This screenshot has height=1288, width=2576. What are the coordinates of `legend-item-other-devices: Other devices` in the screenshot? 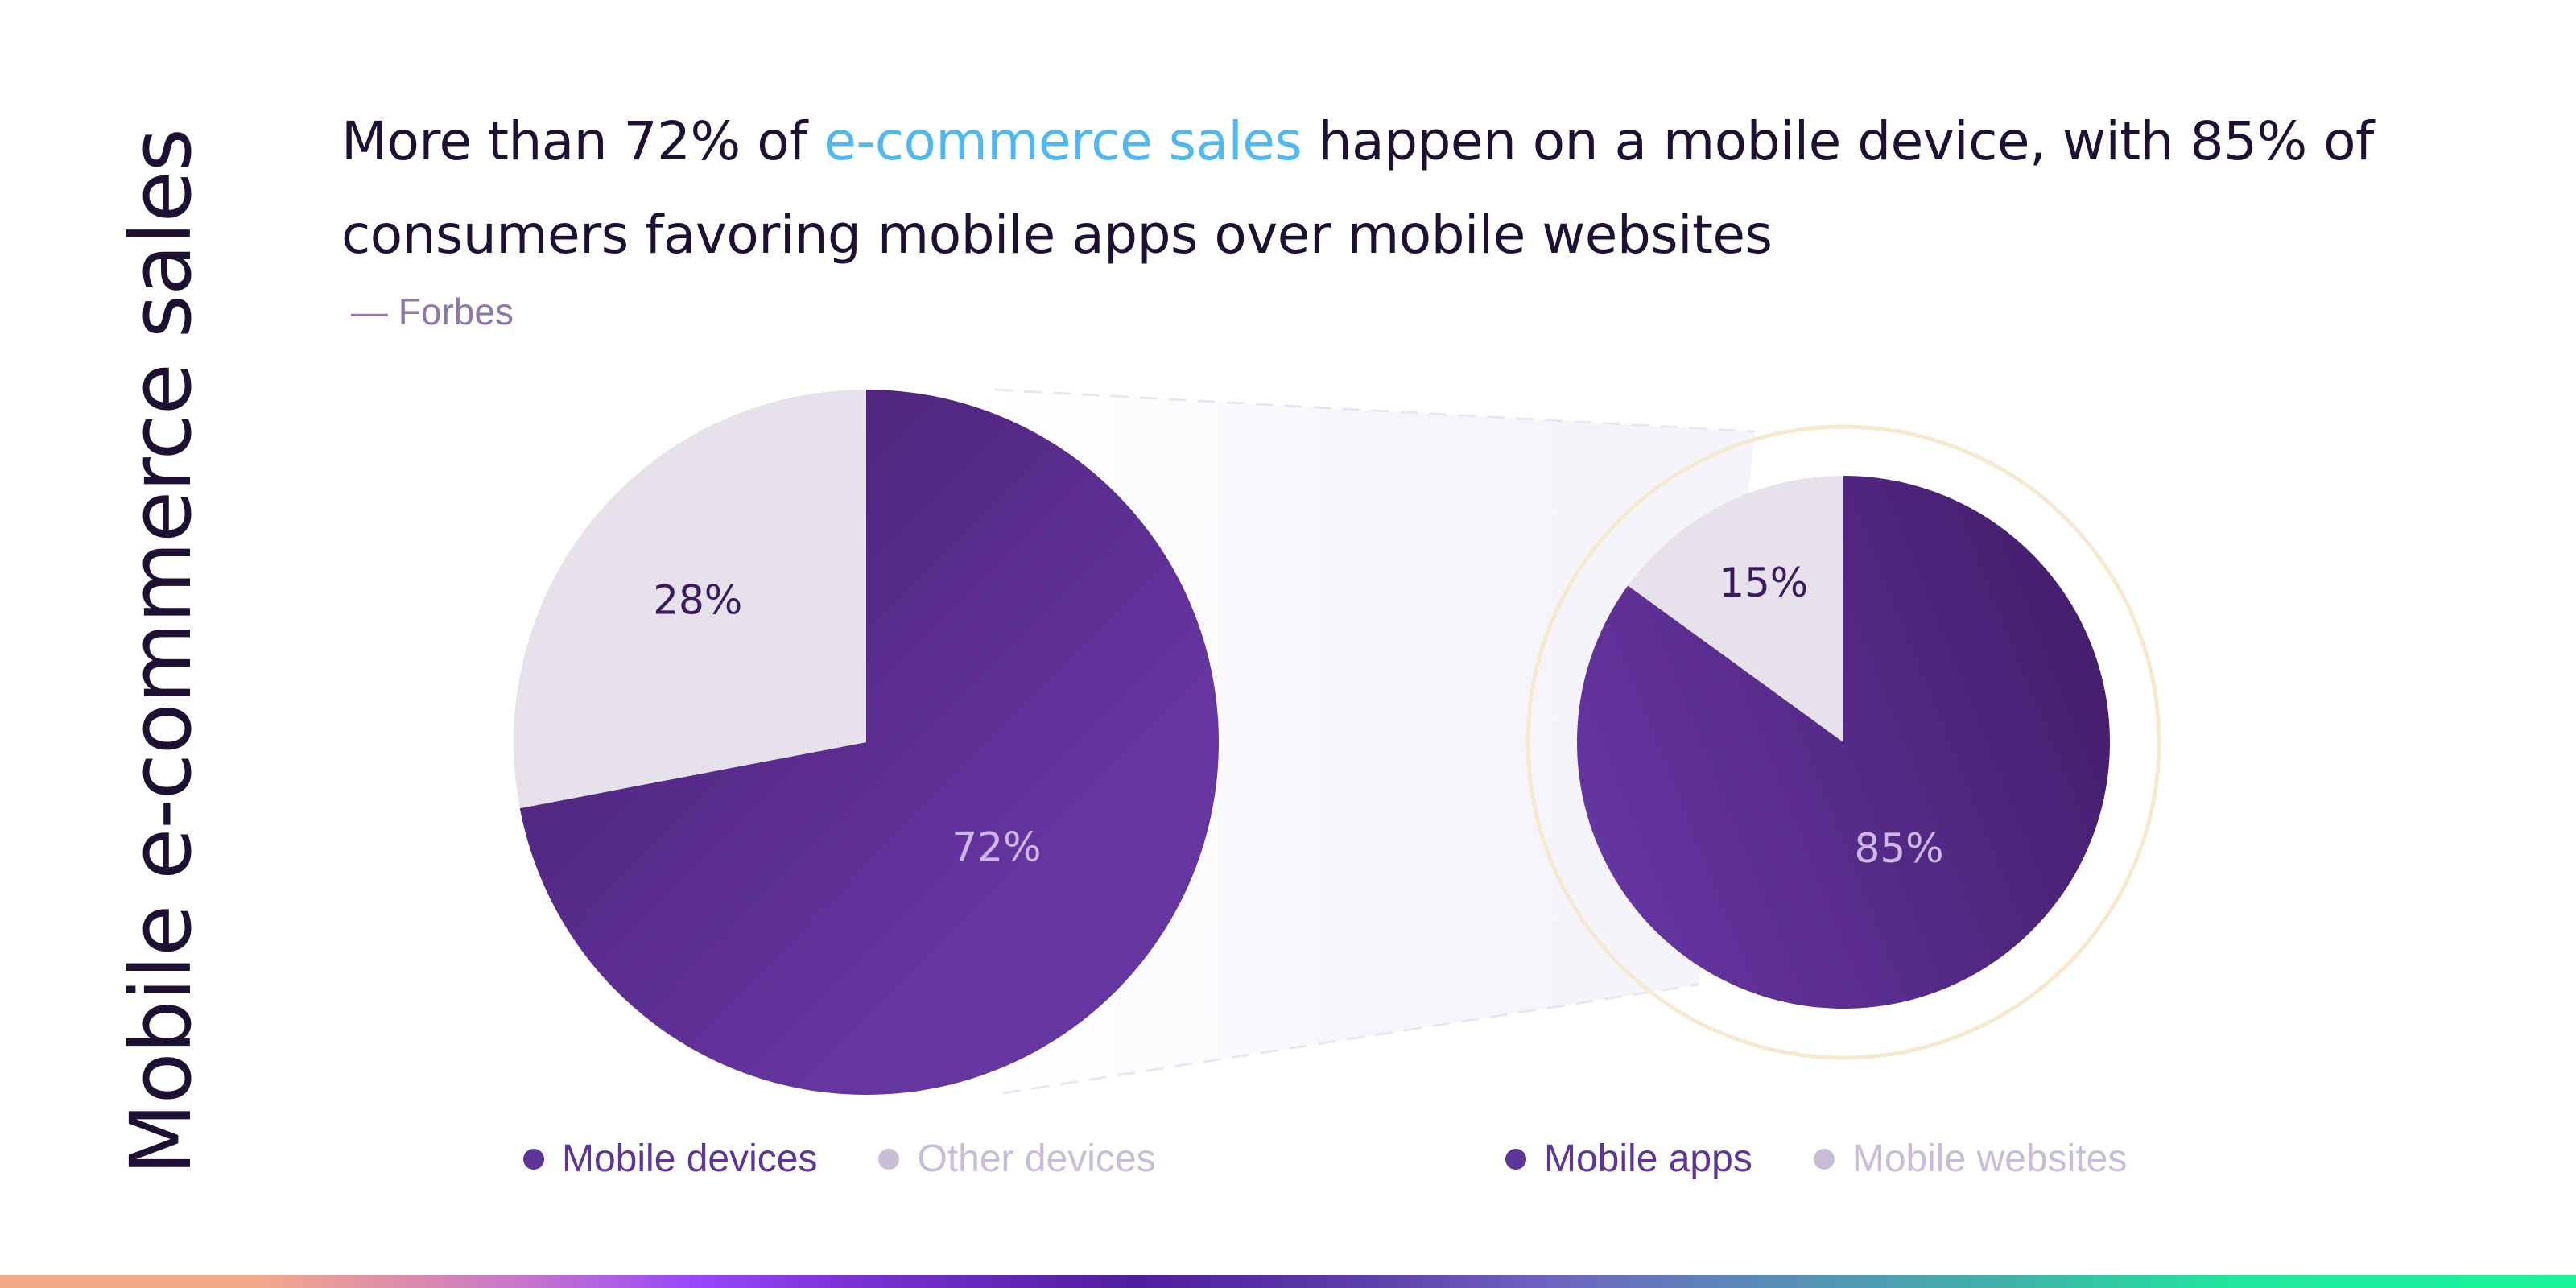 It's located at (1017, 1159).